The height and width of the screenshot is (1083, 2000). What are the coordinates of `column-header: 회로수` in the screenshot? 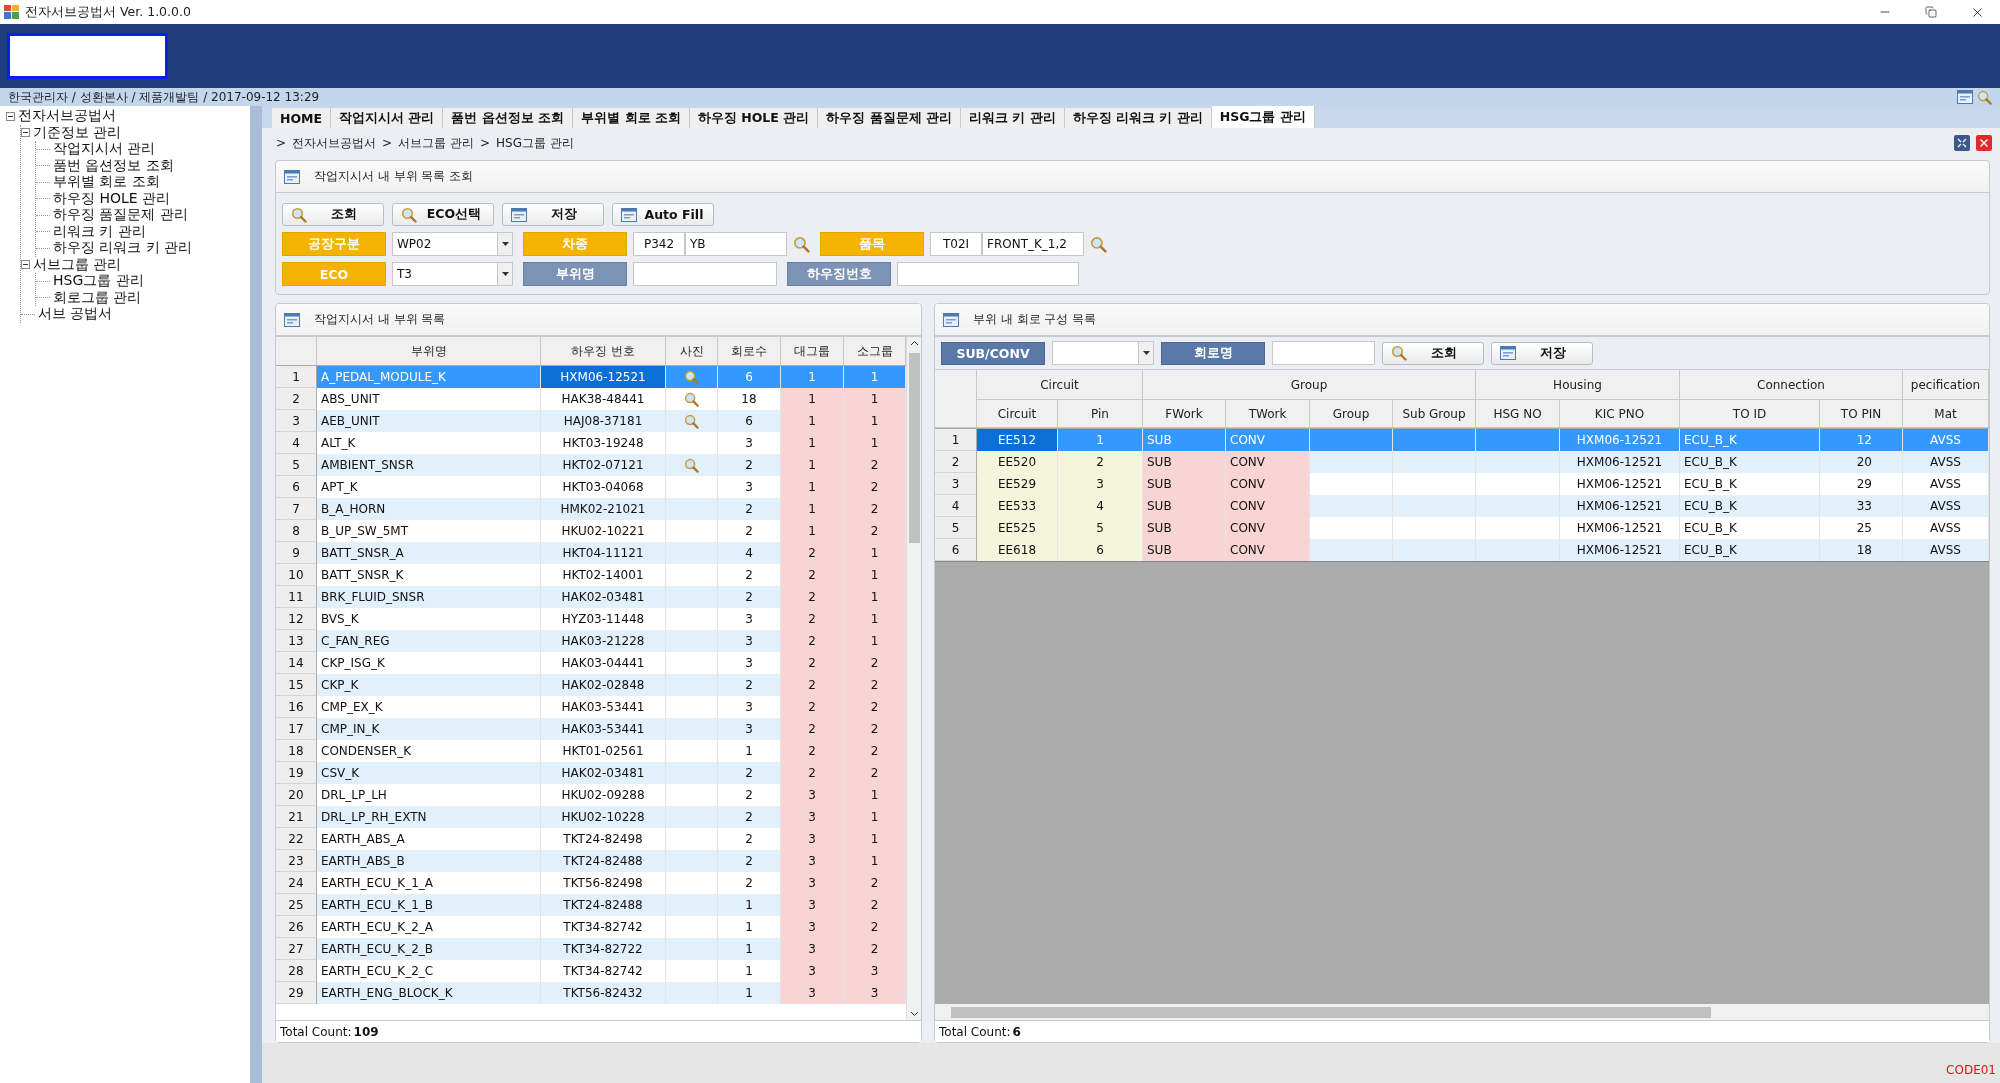 It's located at (749, 351).